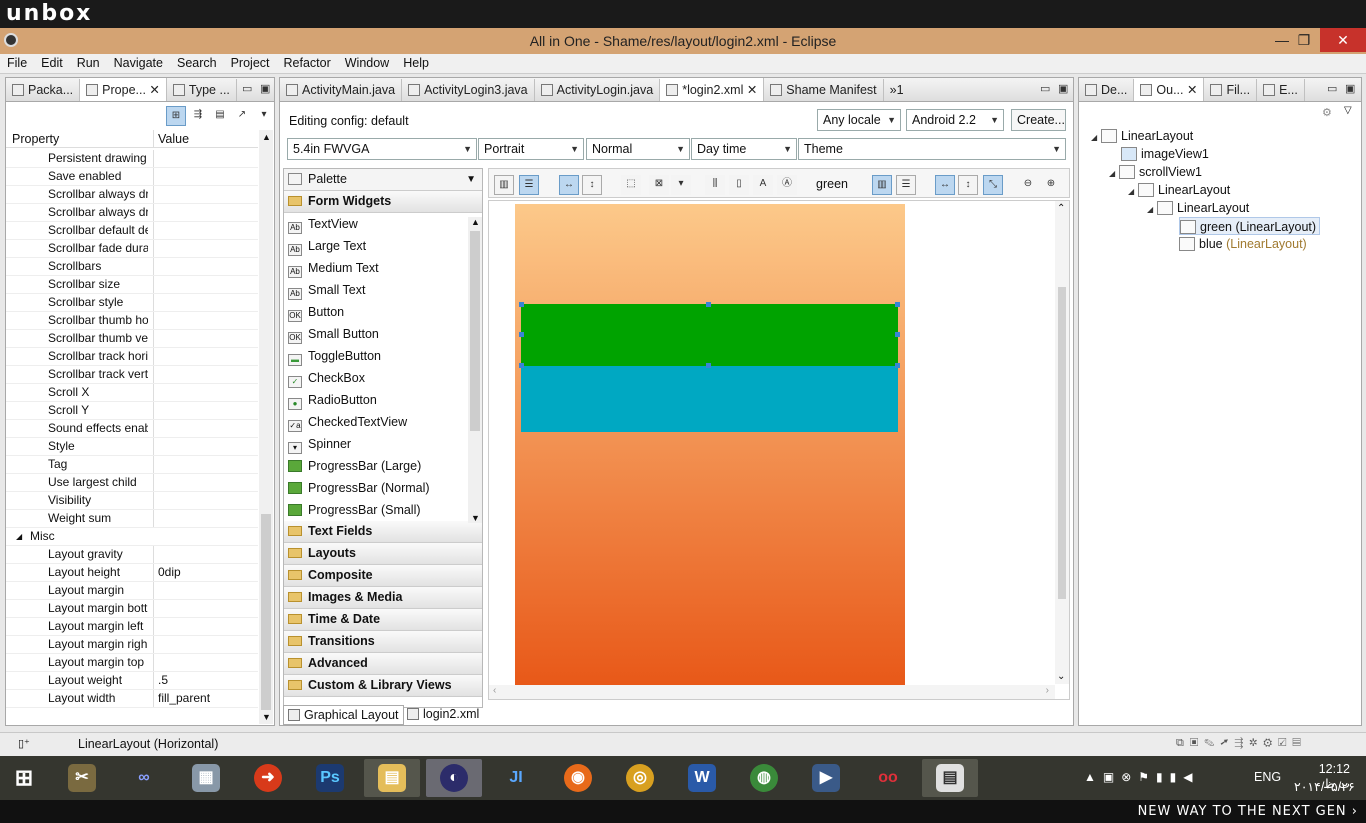  I want to click on green-linearlayout, so click(709, 335).